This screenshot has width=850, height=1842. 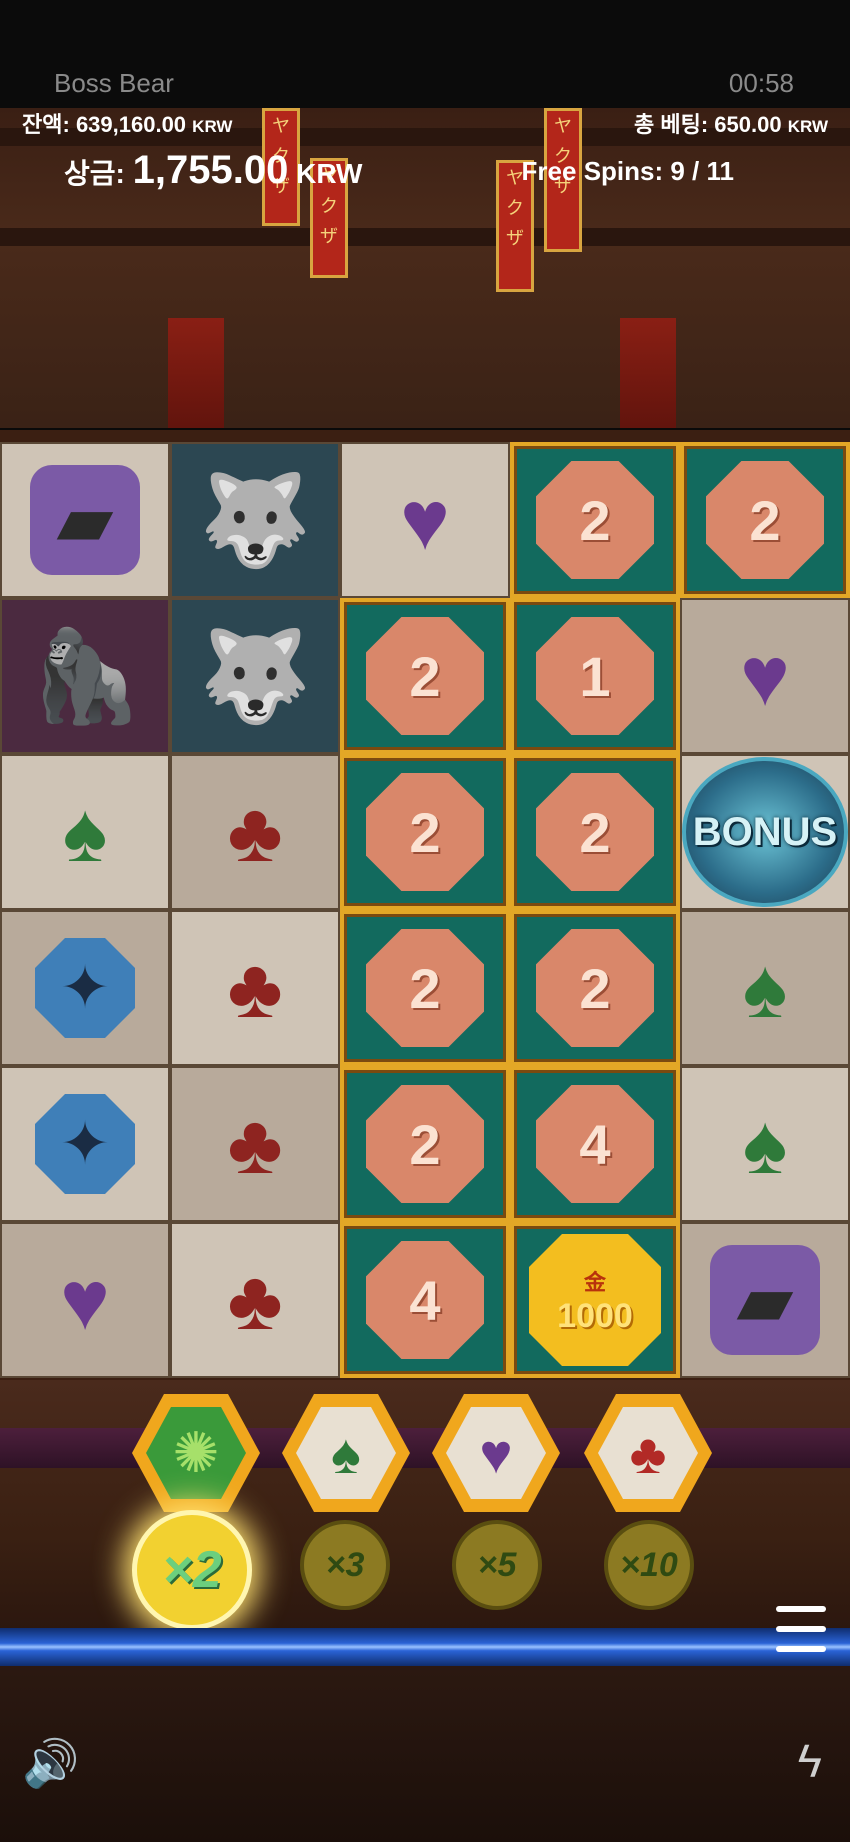 What do you see at coordinates (748, 124) in the screenshot?
I see `bet-value: 650.00` at bounding box center [748, 124].